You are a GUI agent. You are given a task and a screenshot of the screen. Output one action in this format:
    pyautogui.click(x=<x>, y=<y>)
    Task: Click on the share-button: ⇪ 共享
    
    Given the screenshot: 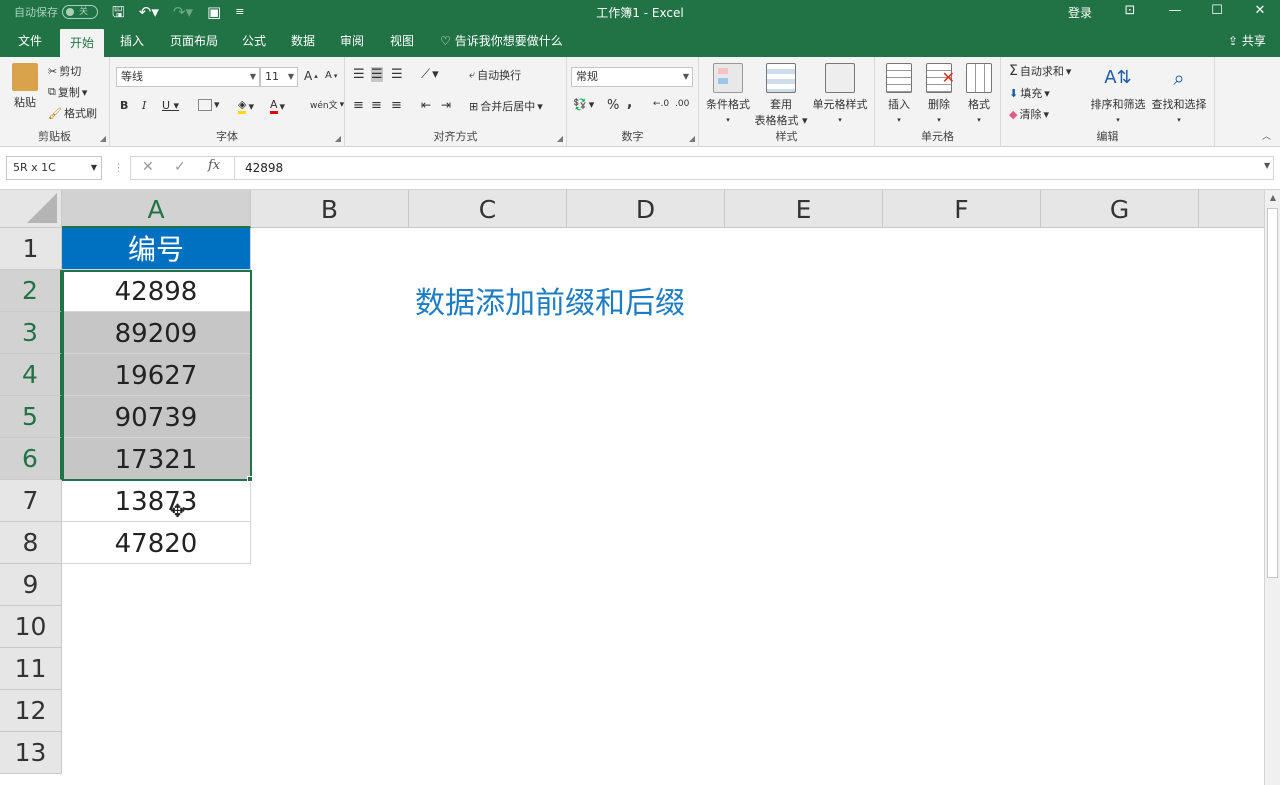 What is the action you would take?
    pyautogui.click(x=1247, y=41)
    